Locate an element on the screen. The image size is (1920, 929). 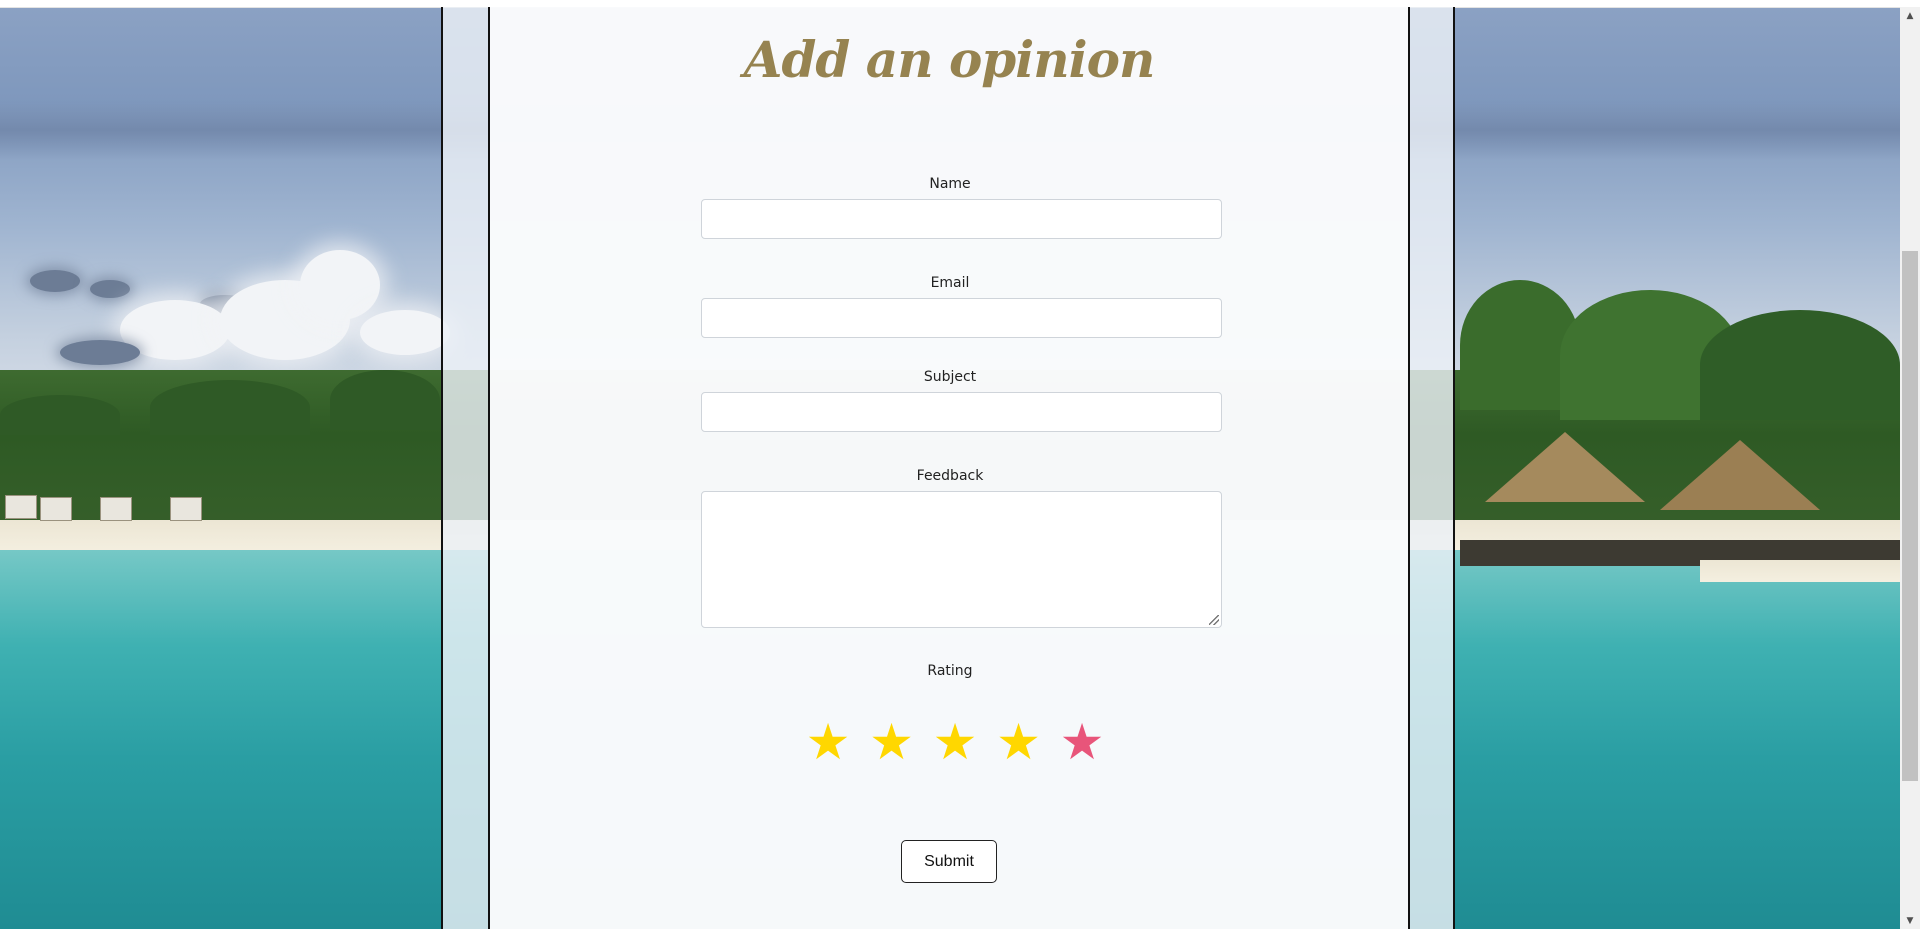
beach is located at coordinates (1800, 571).